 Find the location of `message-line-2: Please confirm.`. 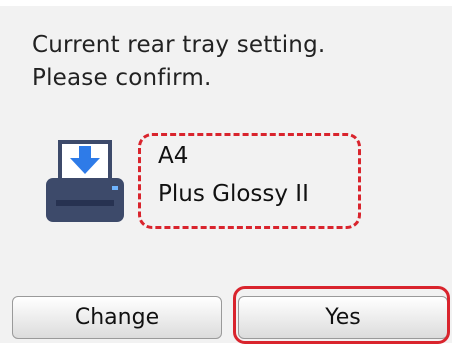

message-line-2: Please confirm. is located at coordinates (122, 78).